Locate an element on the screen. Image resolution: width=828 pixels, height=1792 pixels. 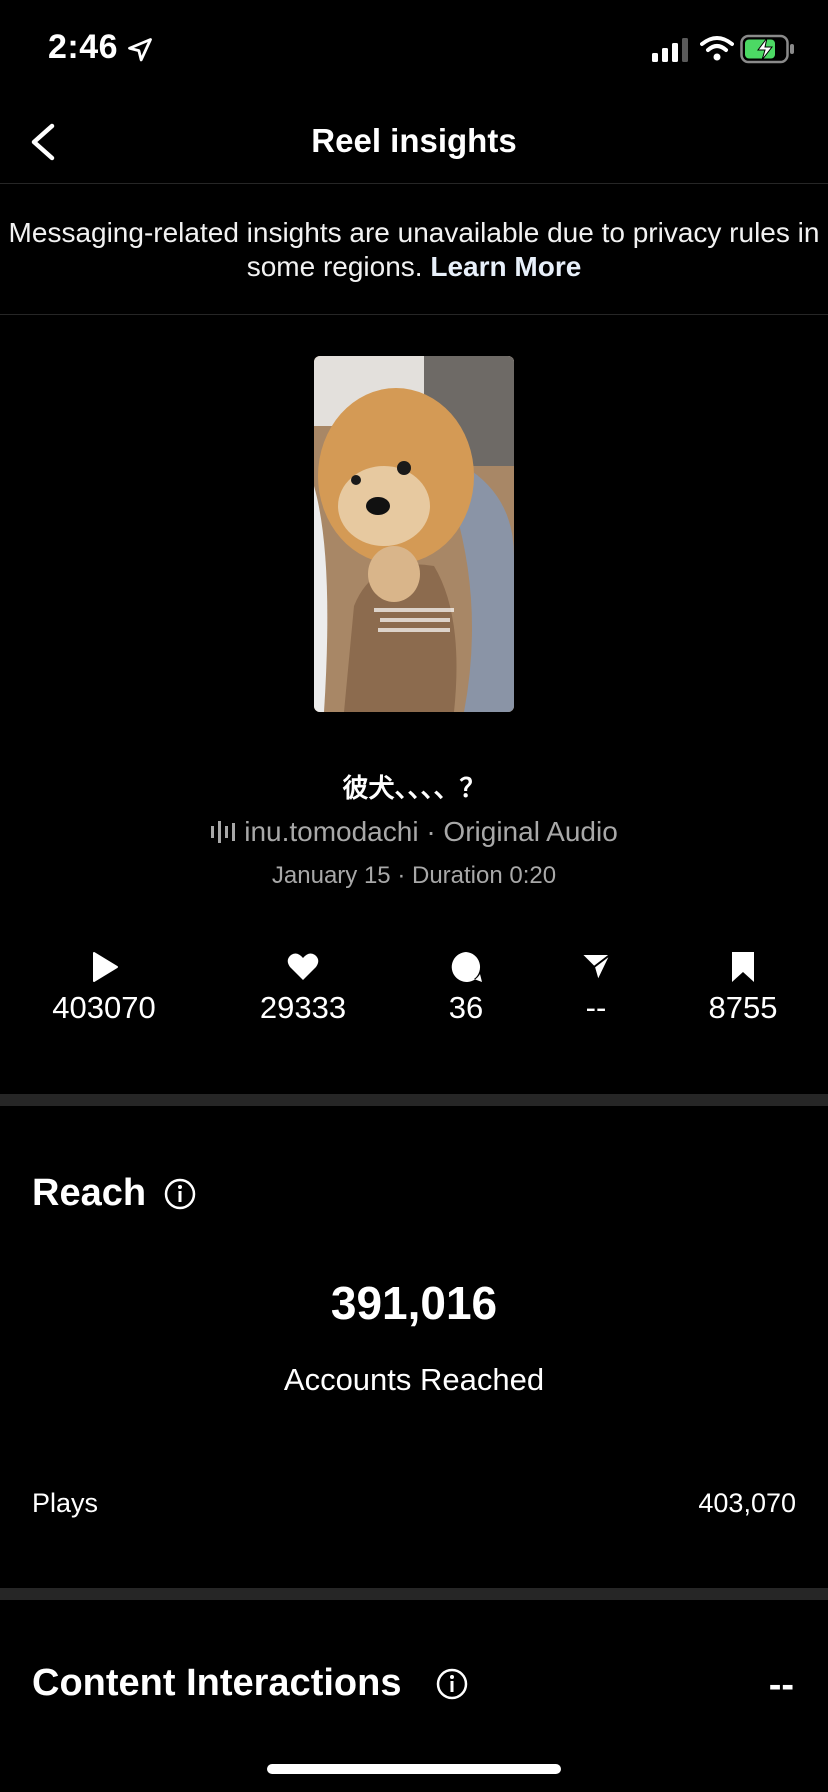
learn-more-link: Learn More is located at coordinates (505, 266).